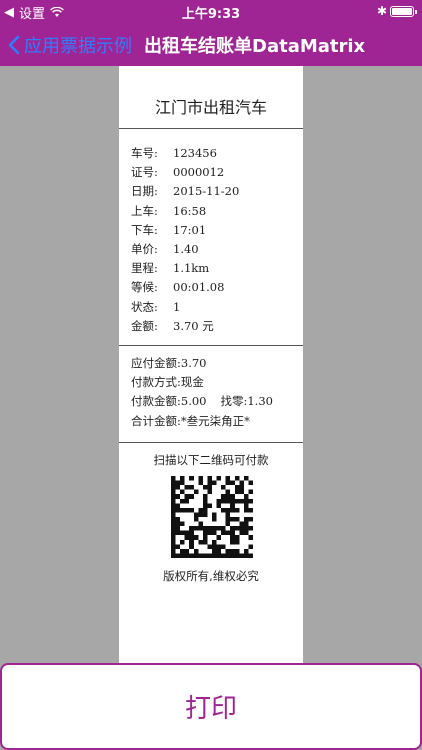 The width and height of the screenshot is (422, 750). Describe the element at coordinates (211, 14) in the screenshot. I see `status-time: 上午9:33` at that location.